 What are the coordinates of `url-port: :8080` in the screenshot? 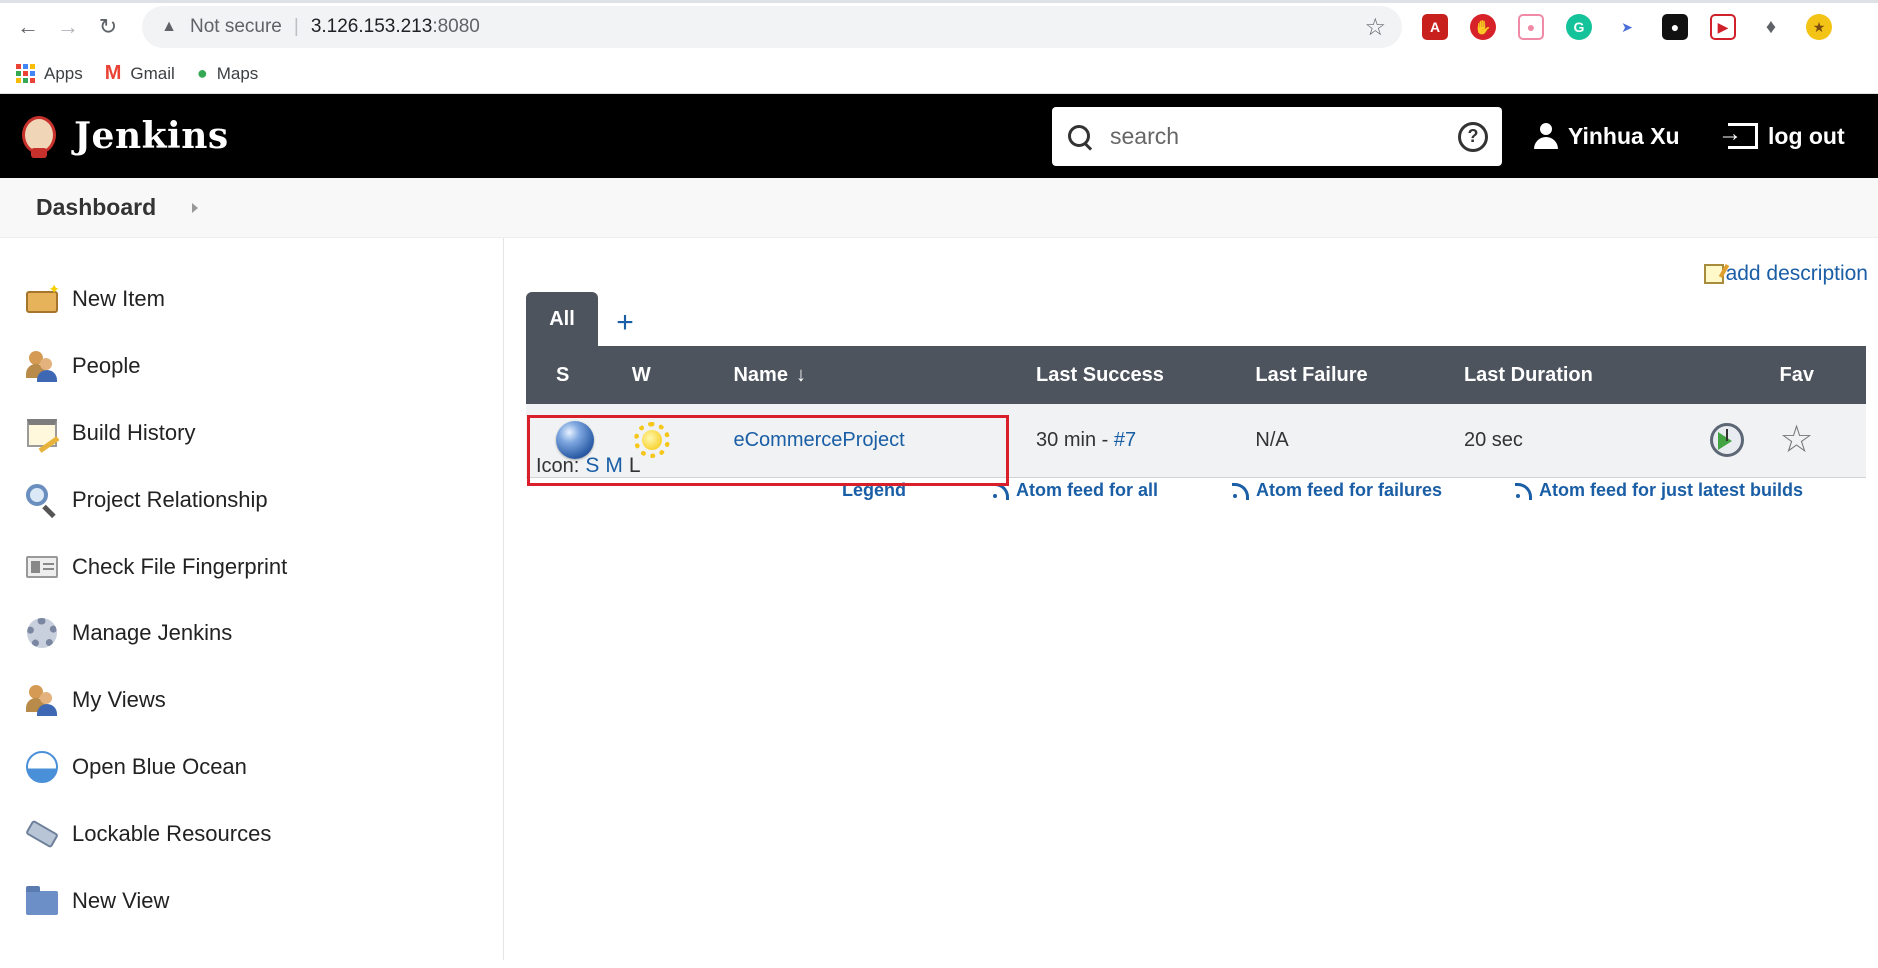 It's located at (456, 26).